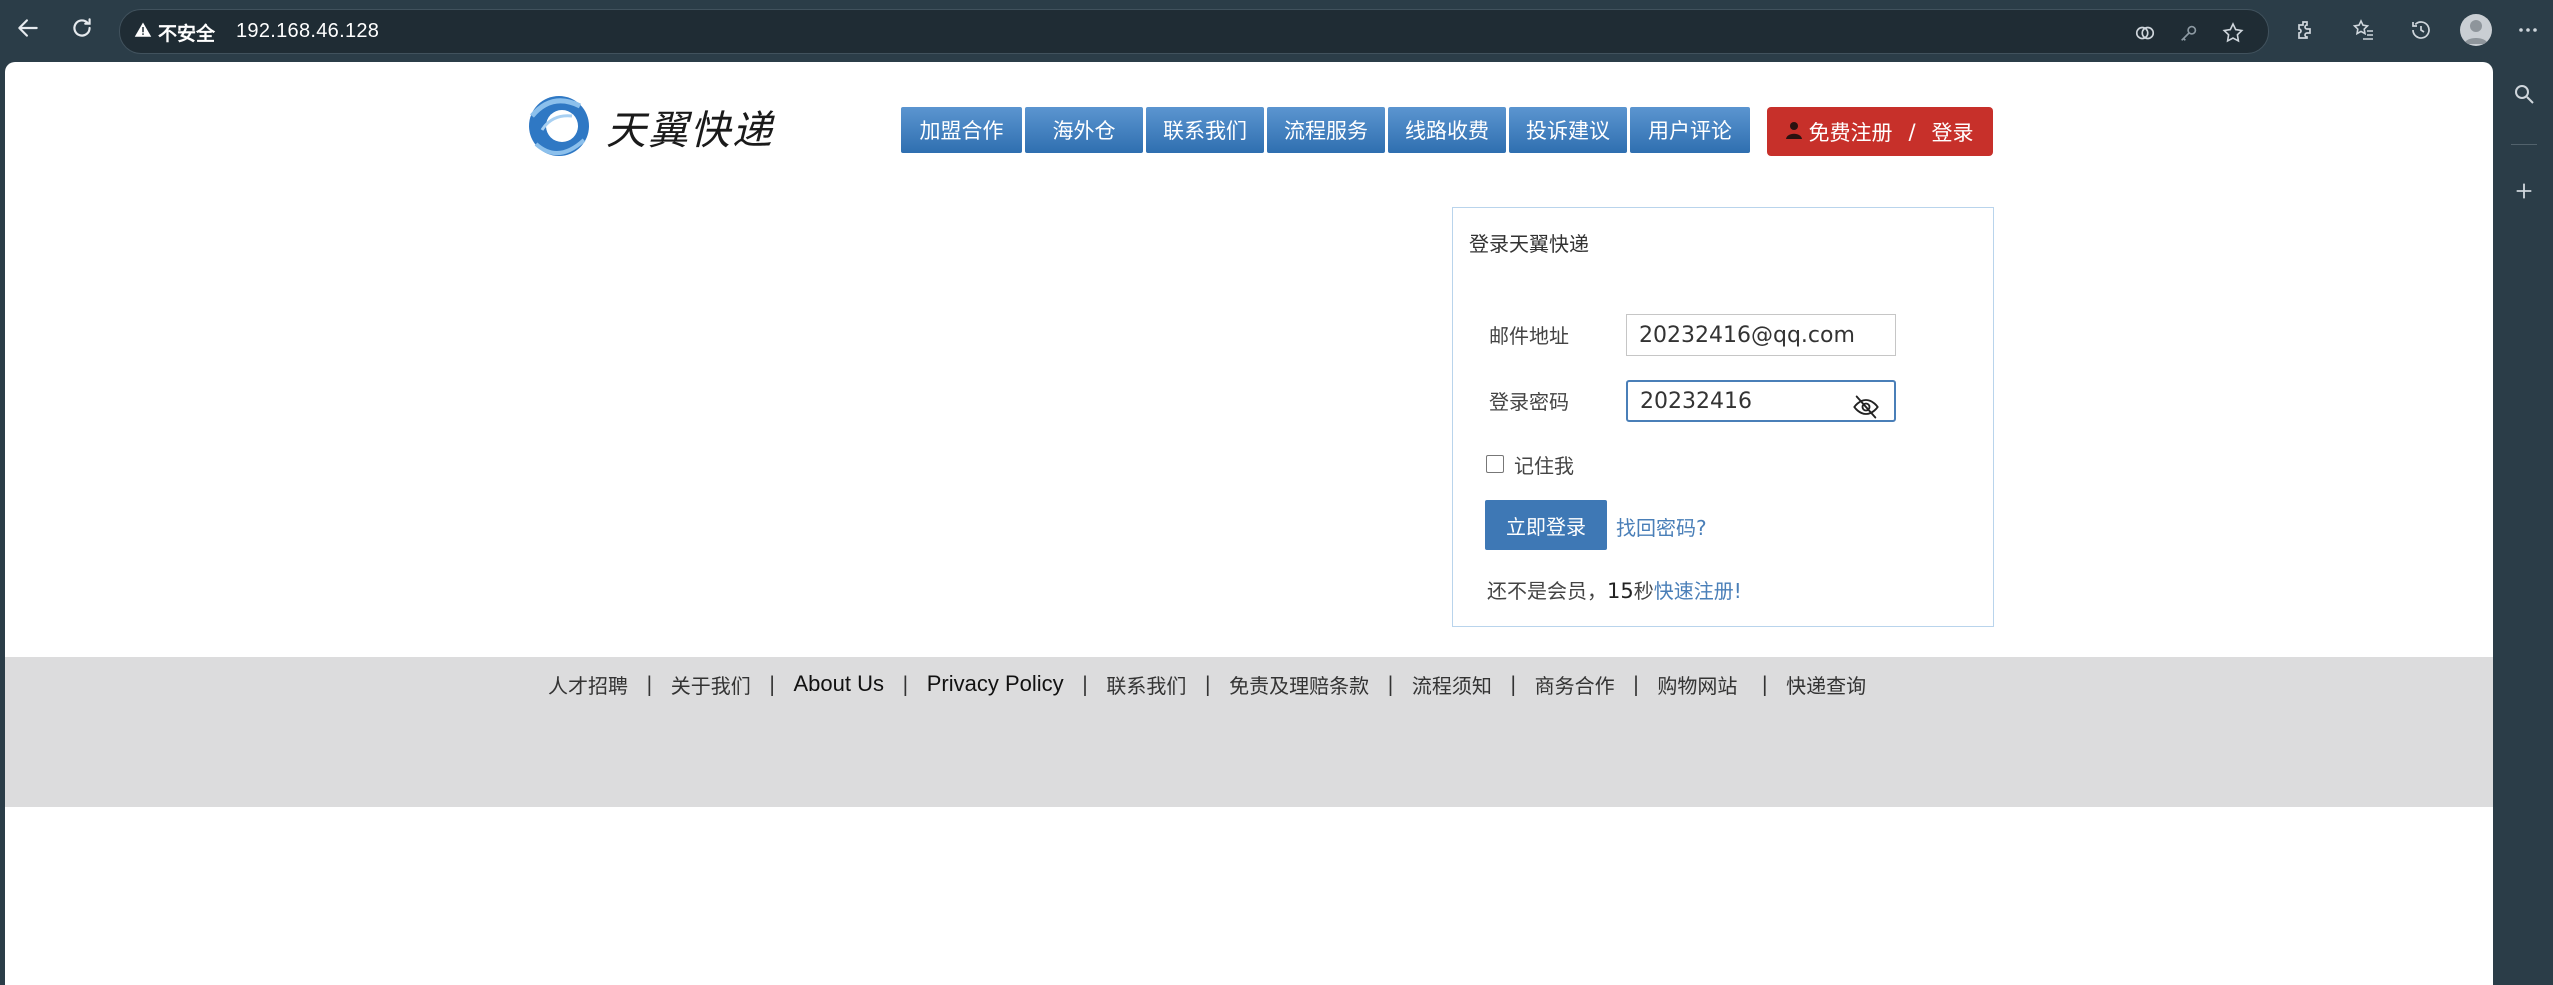 This screenshot has width=2553, height=985. What do you see at coordinates (1447, 130) in the screenshot?
I see `nav-item-rates: 线路收费` at bounding box center [1447, 130].